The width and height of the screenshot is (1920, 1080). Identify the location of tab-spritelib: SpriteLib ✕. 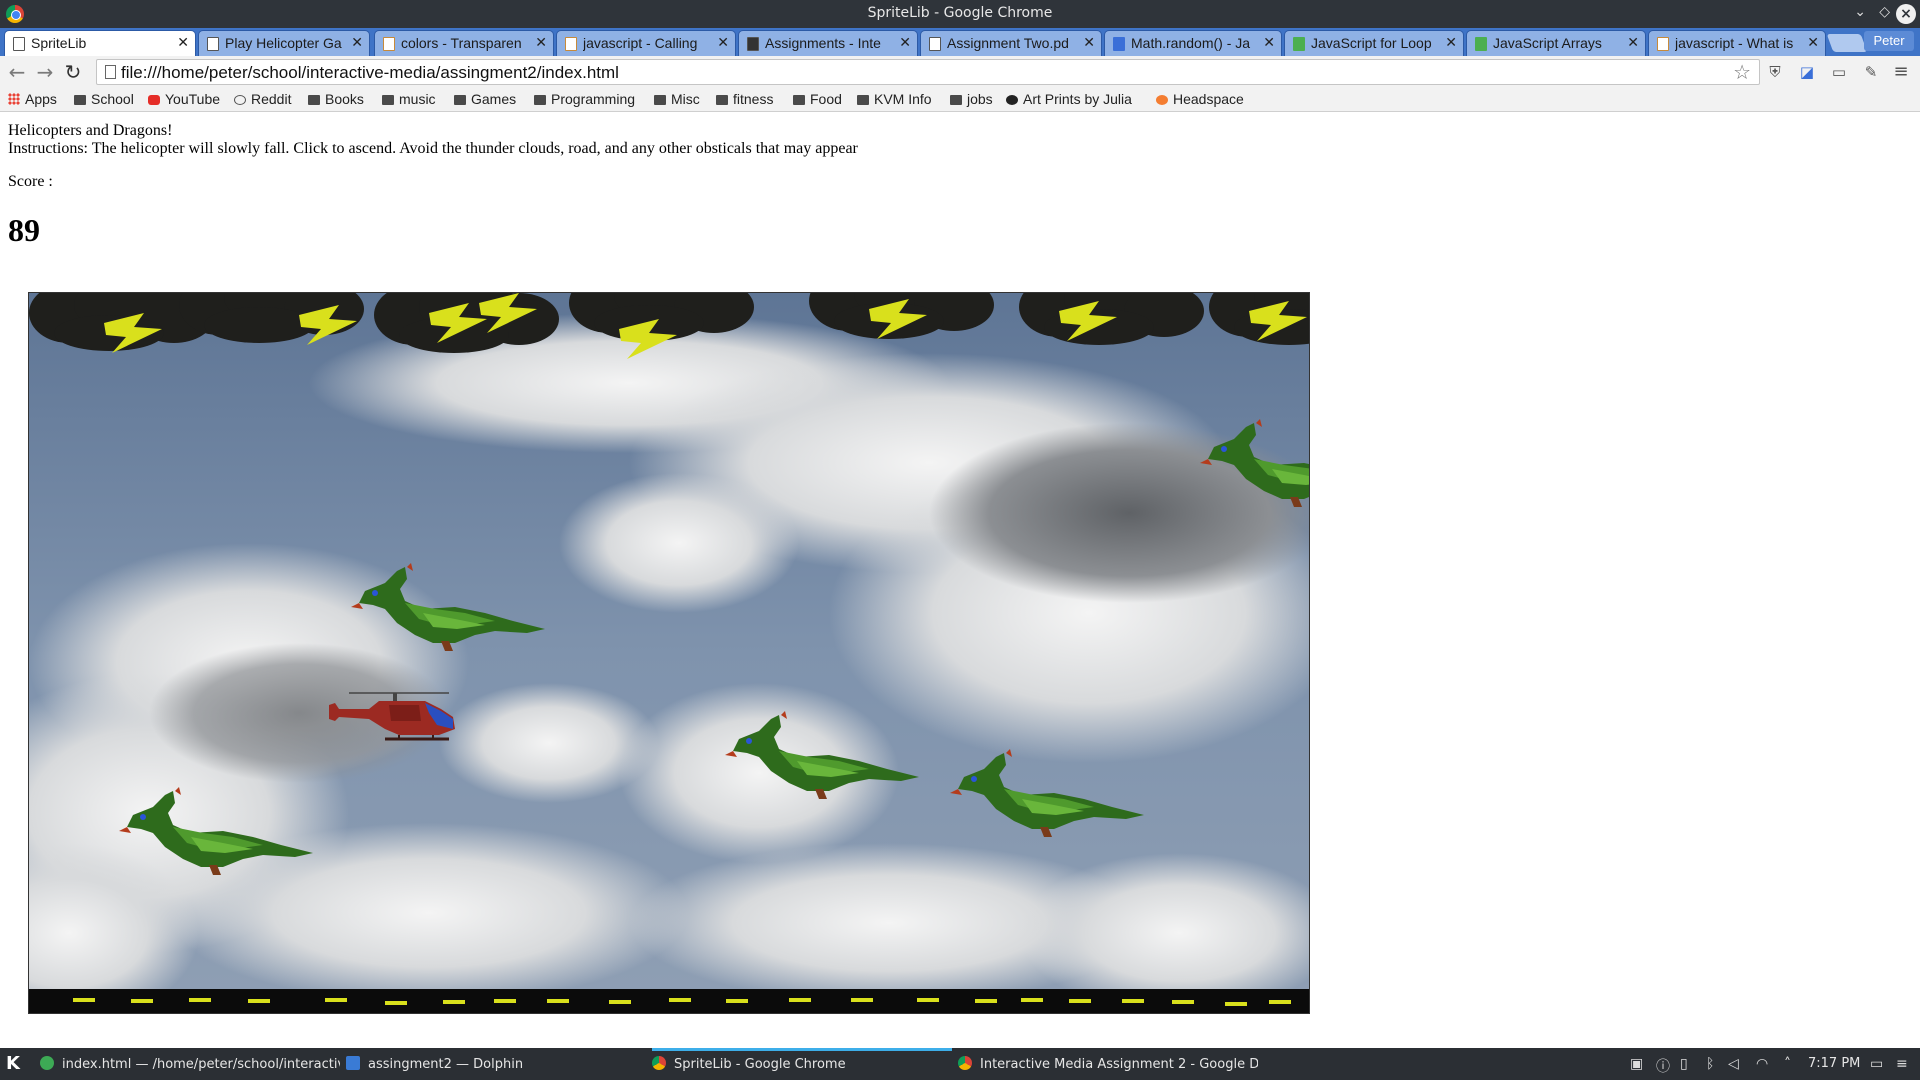
(100, 43).